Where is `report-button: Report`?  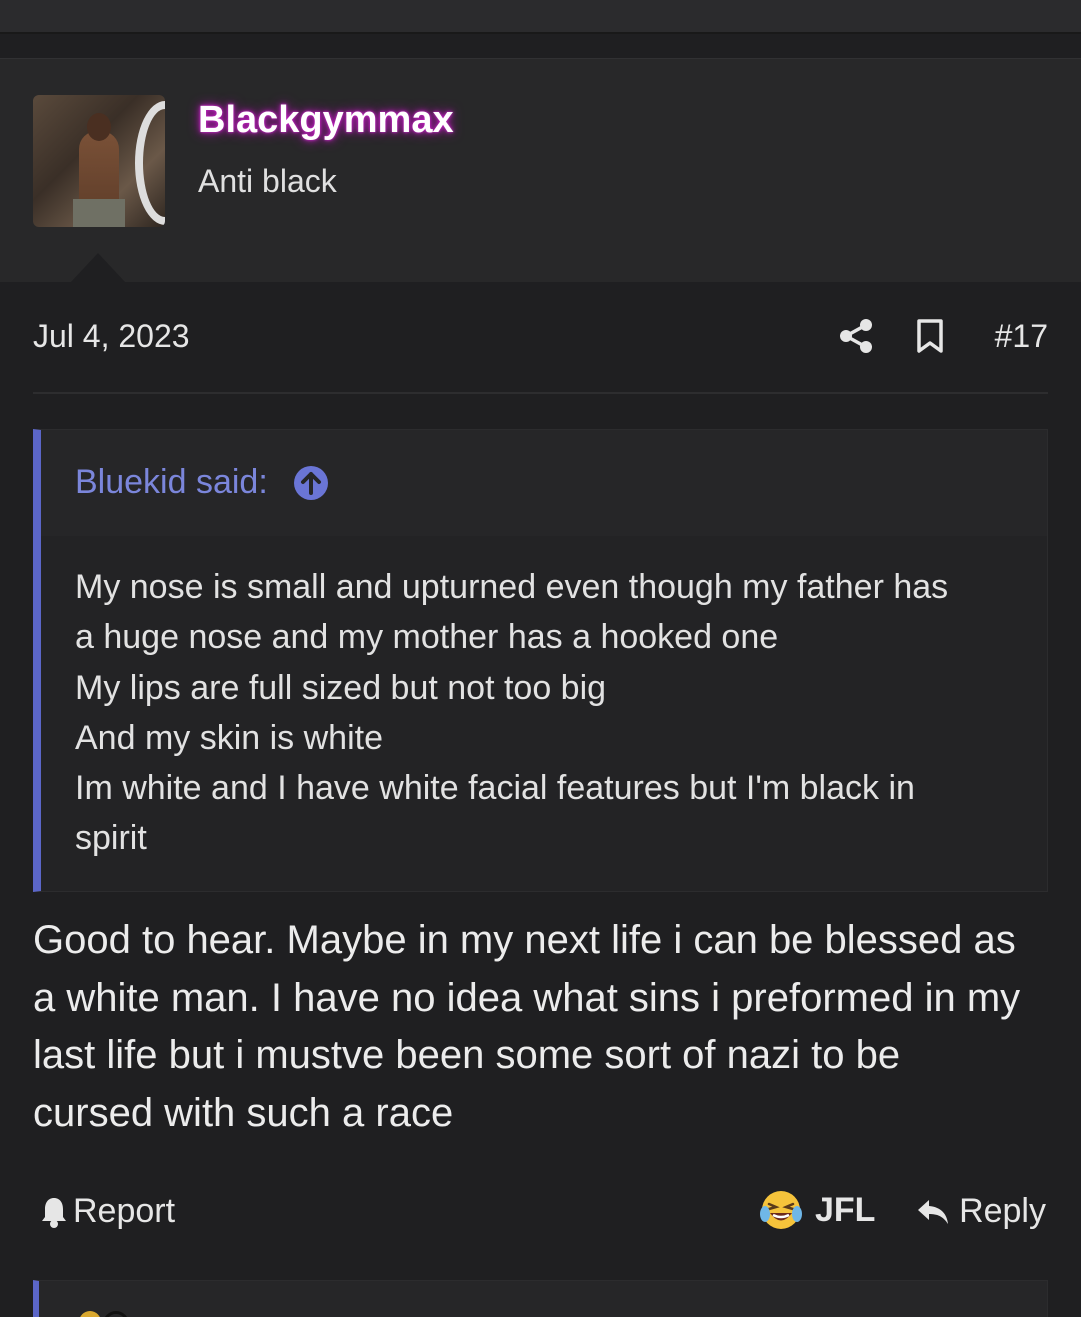 report-button: Report is located at coordinates (107, 1211).